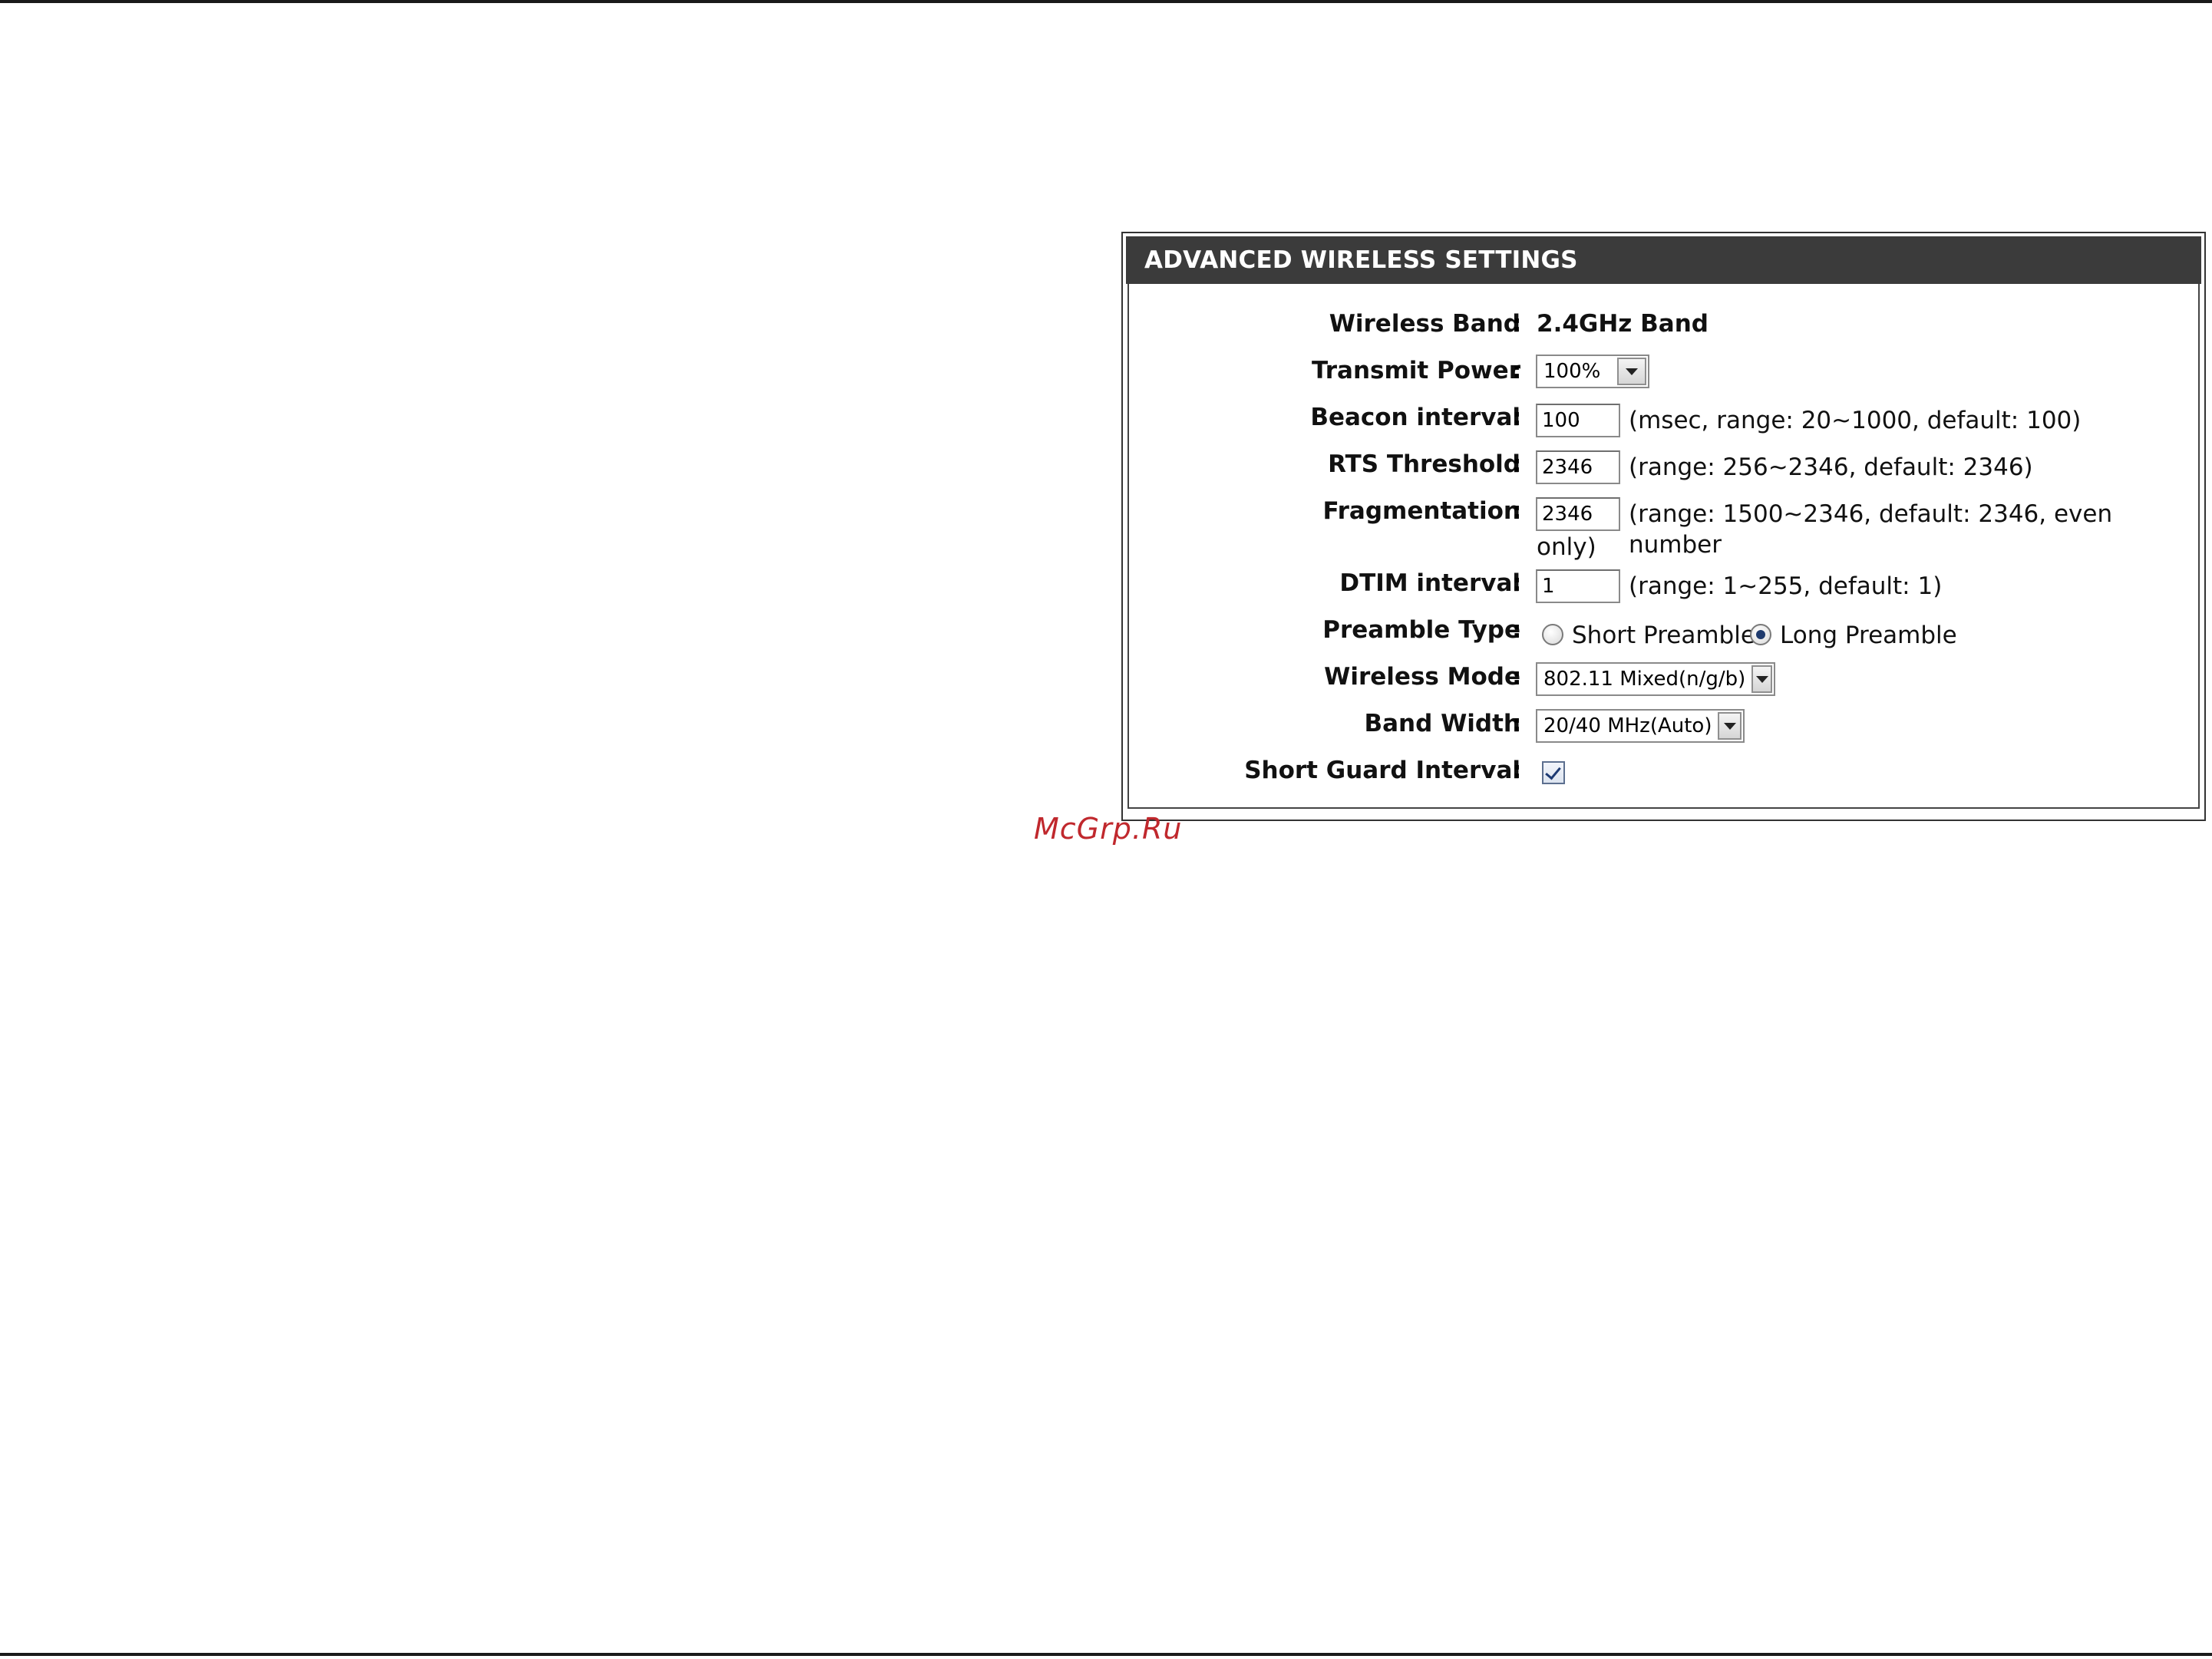 The image size is (2212, 1659). What do you see at coordinates (1442, 723) in the screenshot?
I see `band-width-label: Band Width` at bounding box center [1442, 723].